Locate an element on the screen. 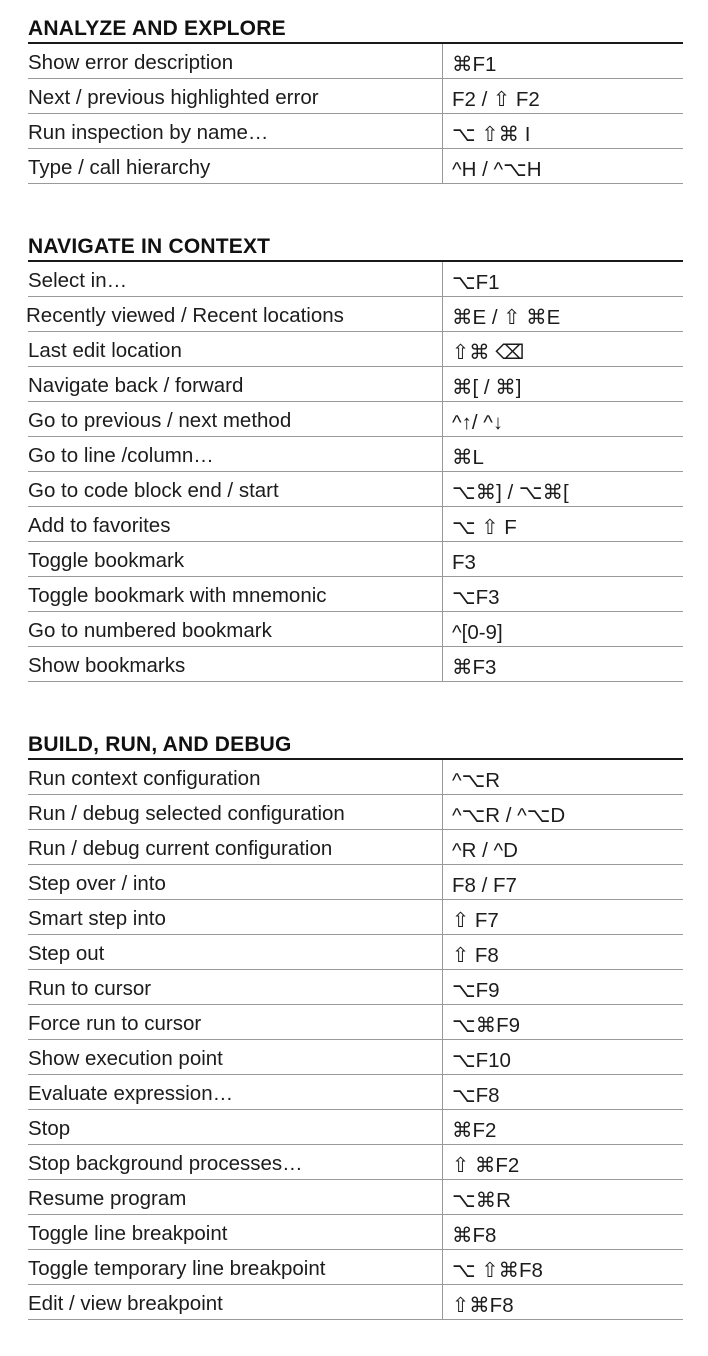 Image resolution: width=708 pixels, height=1356 pixels. shortcut-row: Last edit location ⇧⌘ ⌫ is located at coordinates (355, 349).